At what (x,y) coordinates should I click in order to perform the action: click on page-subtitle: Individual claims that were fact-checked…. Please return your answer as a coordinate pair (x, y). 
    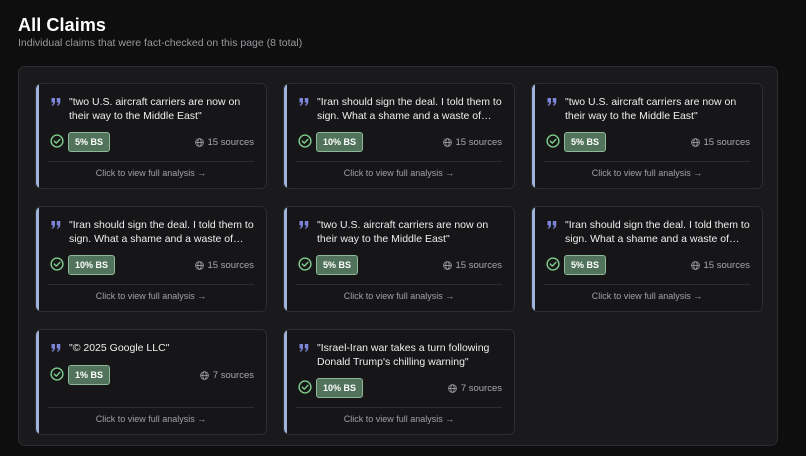
    Looking at the image, I should click on (160, 43).